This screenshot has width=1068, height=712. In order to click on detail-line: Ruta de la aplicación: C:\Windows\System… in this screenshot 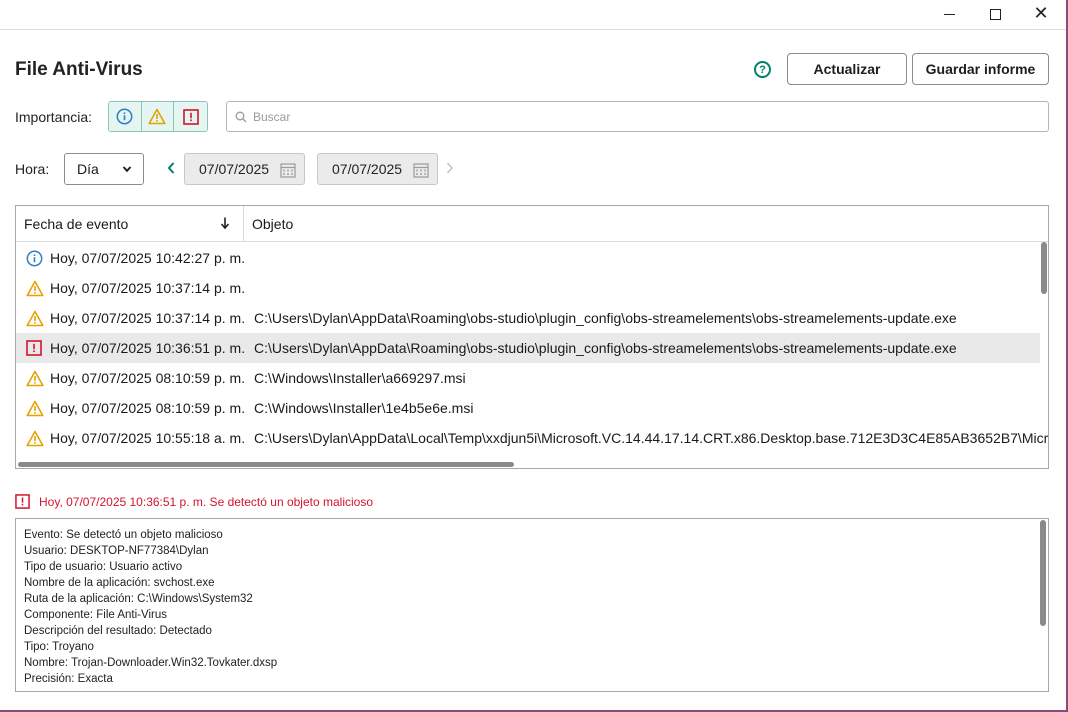, I will do `click(138, 599)`.